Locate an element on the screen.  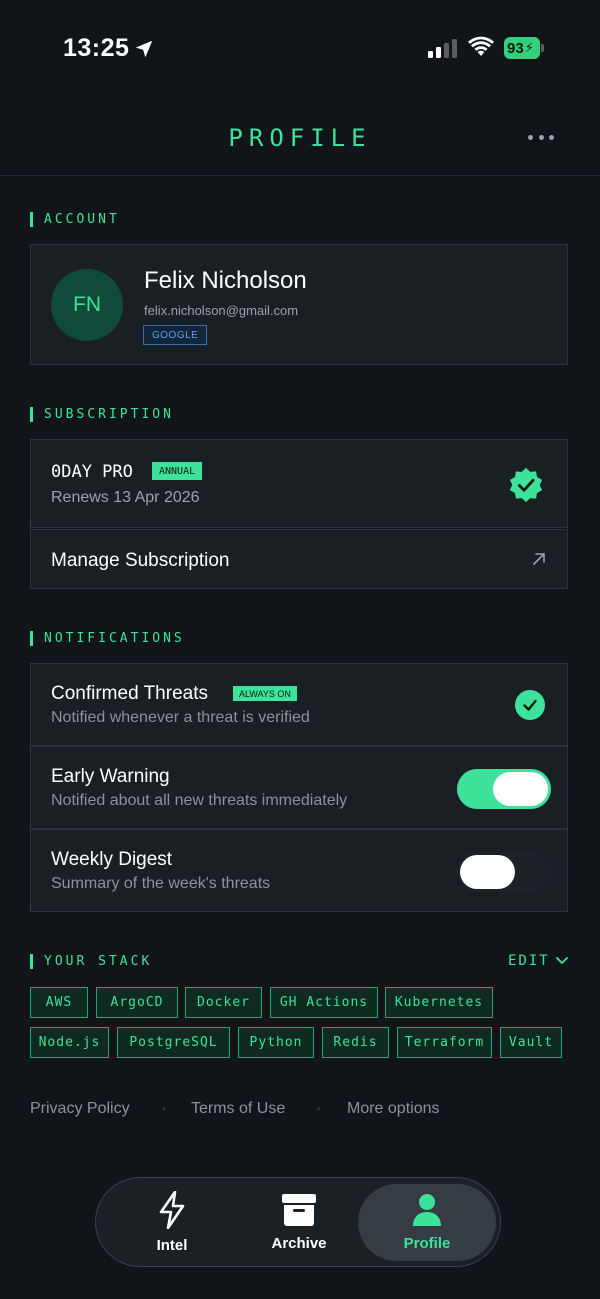
header: PROFILE is located at coordinates (300, 136).